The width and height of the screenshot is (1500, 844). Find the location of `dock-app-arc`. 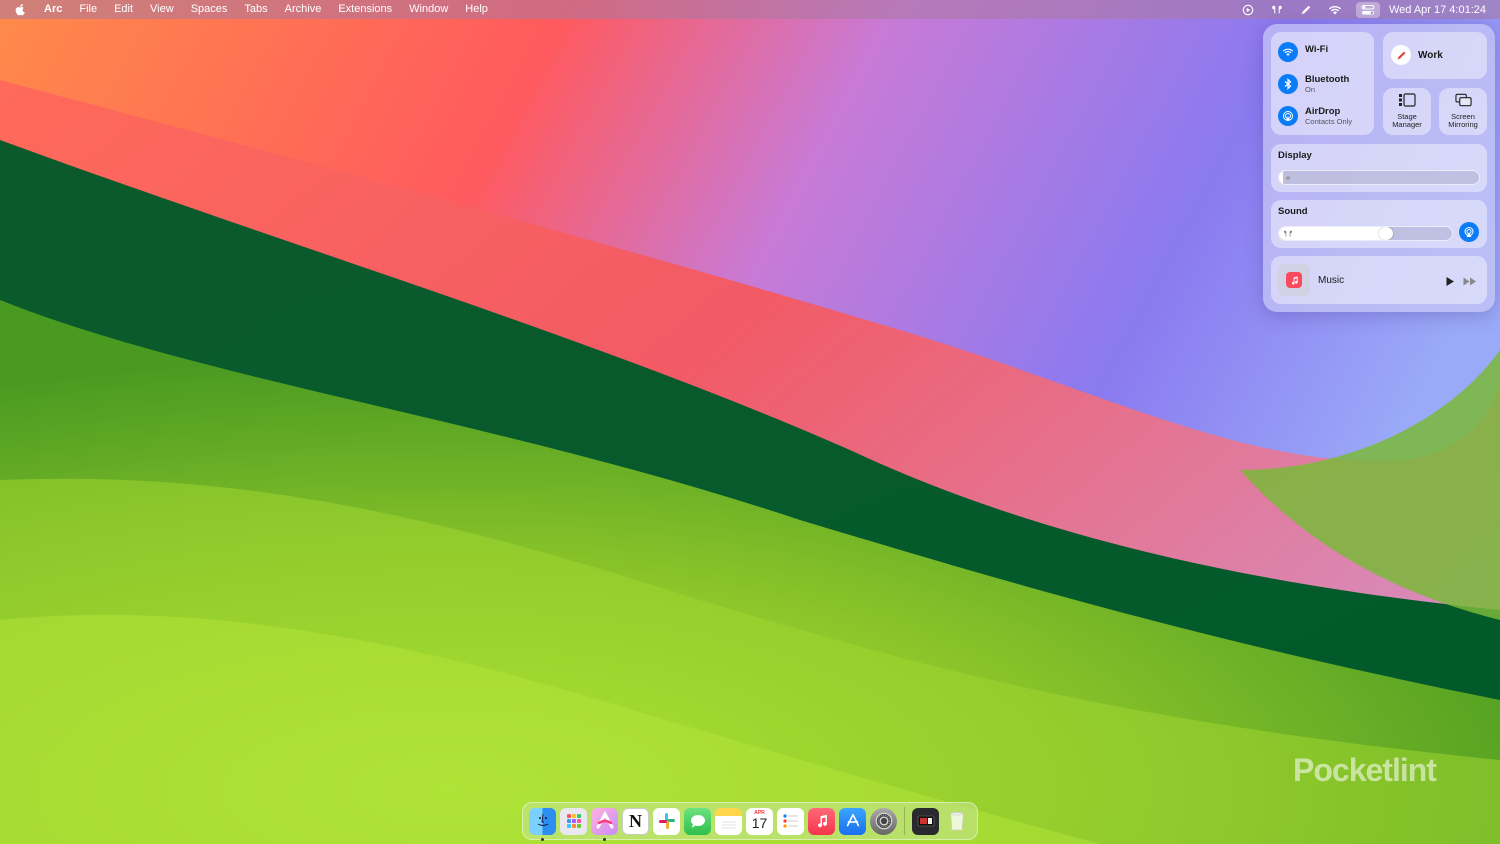

dock-app-arc is located at coordinates (604, 824).